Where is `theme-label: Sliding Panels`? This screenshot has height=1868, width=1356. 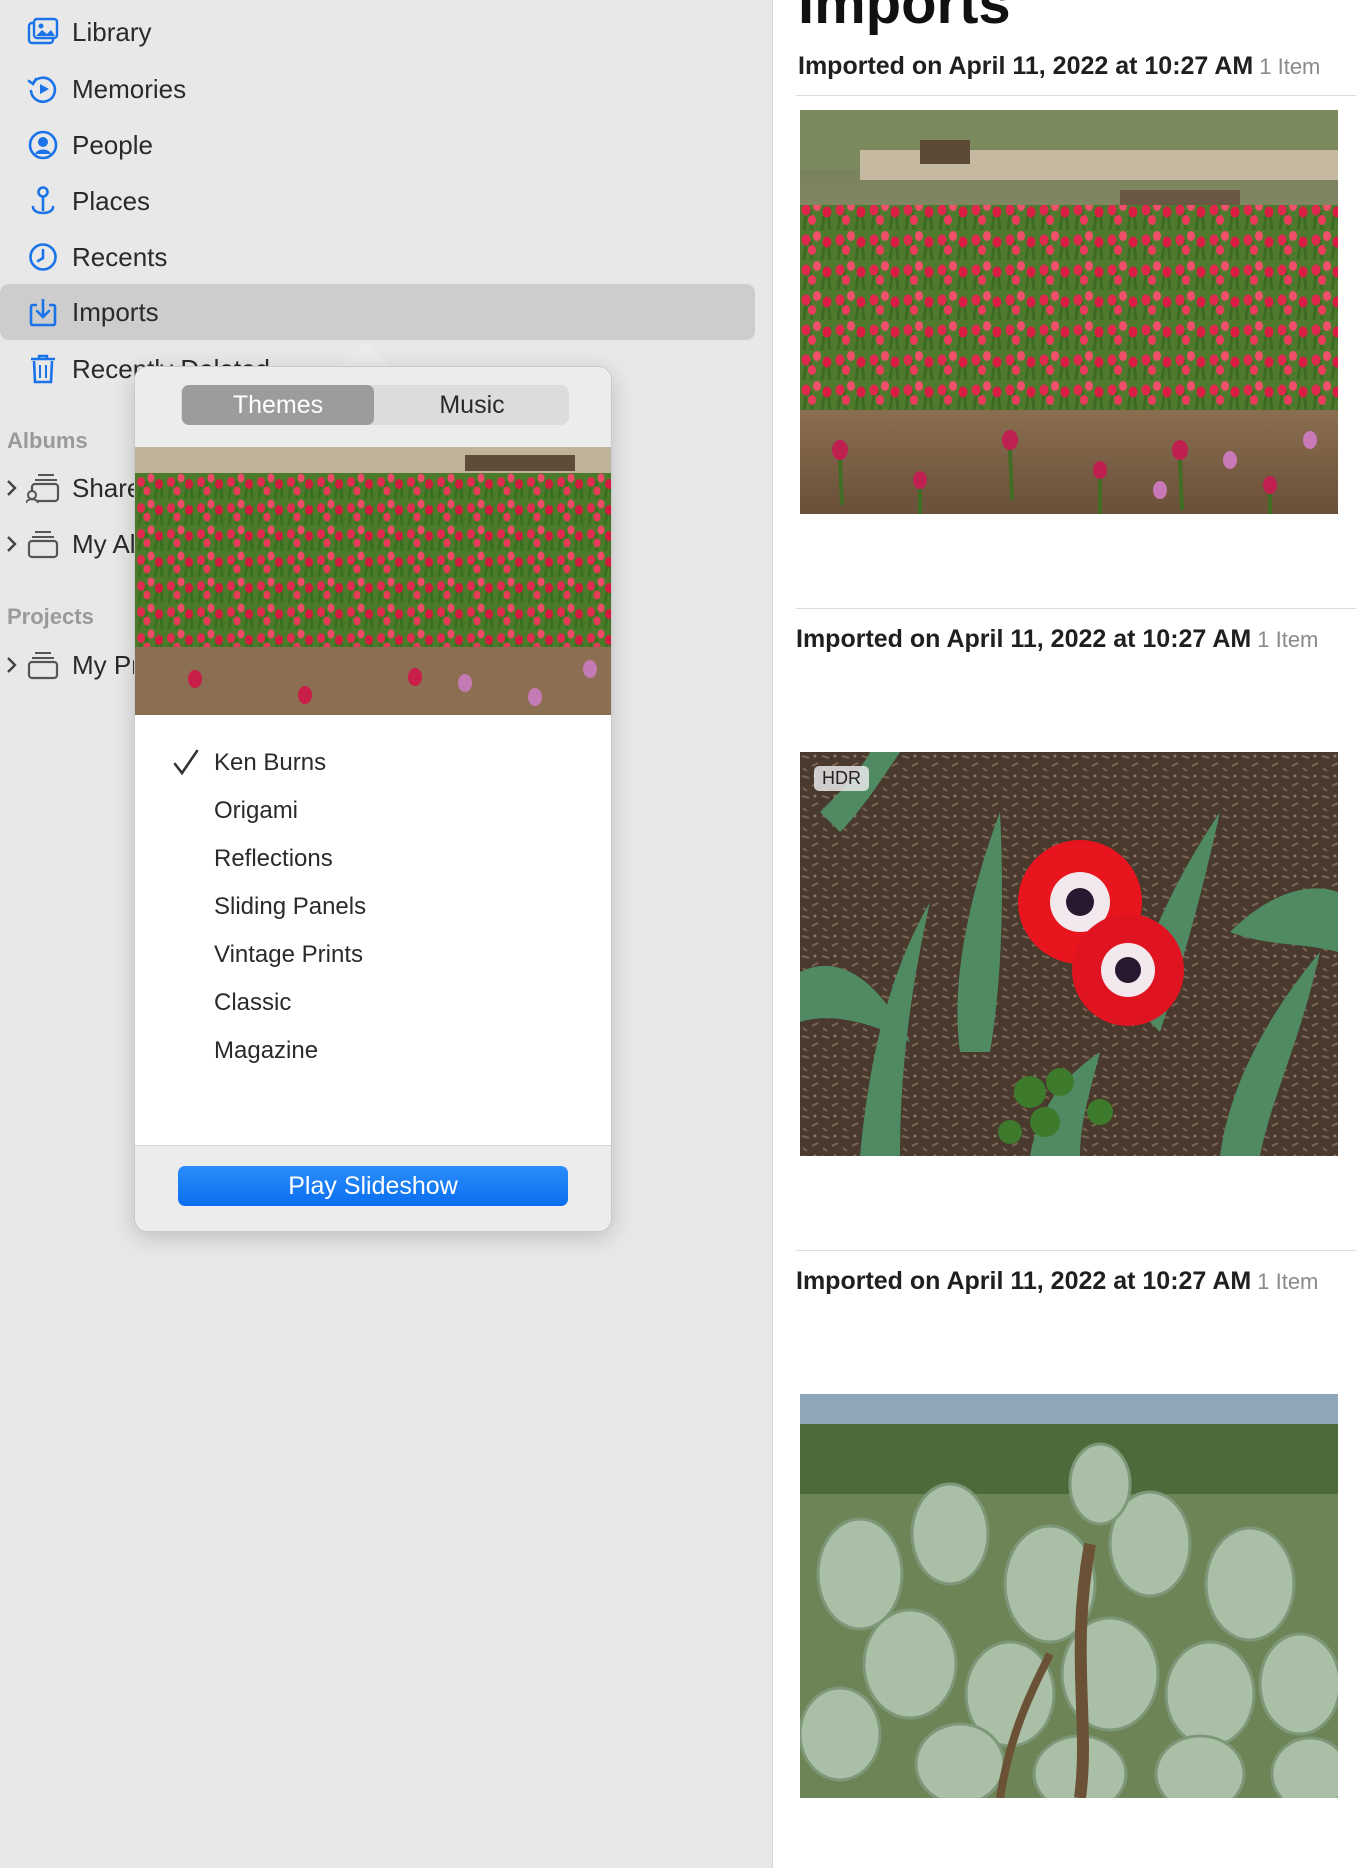 theme-label: Sliding Panels is located at coordinates (290, 906).